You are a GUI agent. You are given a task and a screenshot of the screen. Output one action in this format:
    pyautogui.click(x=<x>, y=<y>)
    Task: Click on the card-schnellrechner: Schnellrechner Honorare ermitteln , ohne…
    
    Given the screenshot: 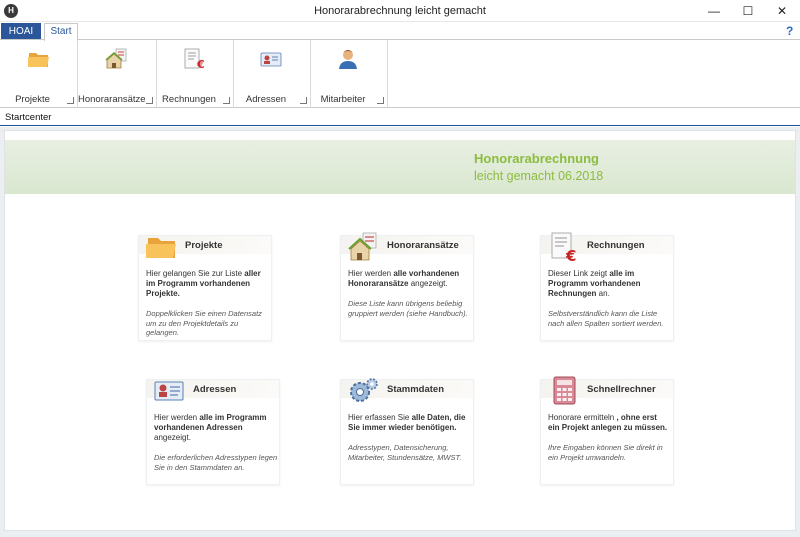 What is the action you would take?
    pyautogui.click(x=607, y=430)
    